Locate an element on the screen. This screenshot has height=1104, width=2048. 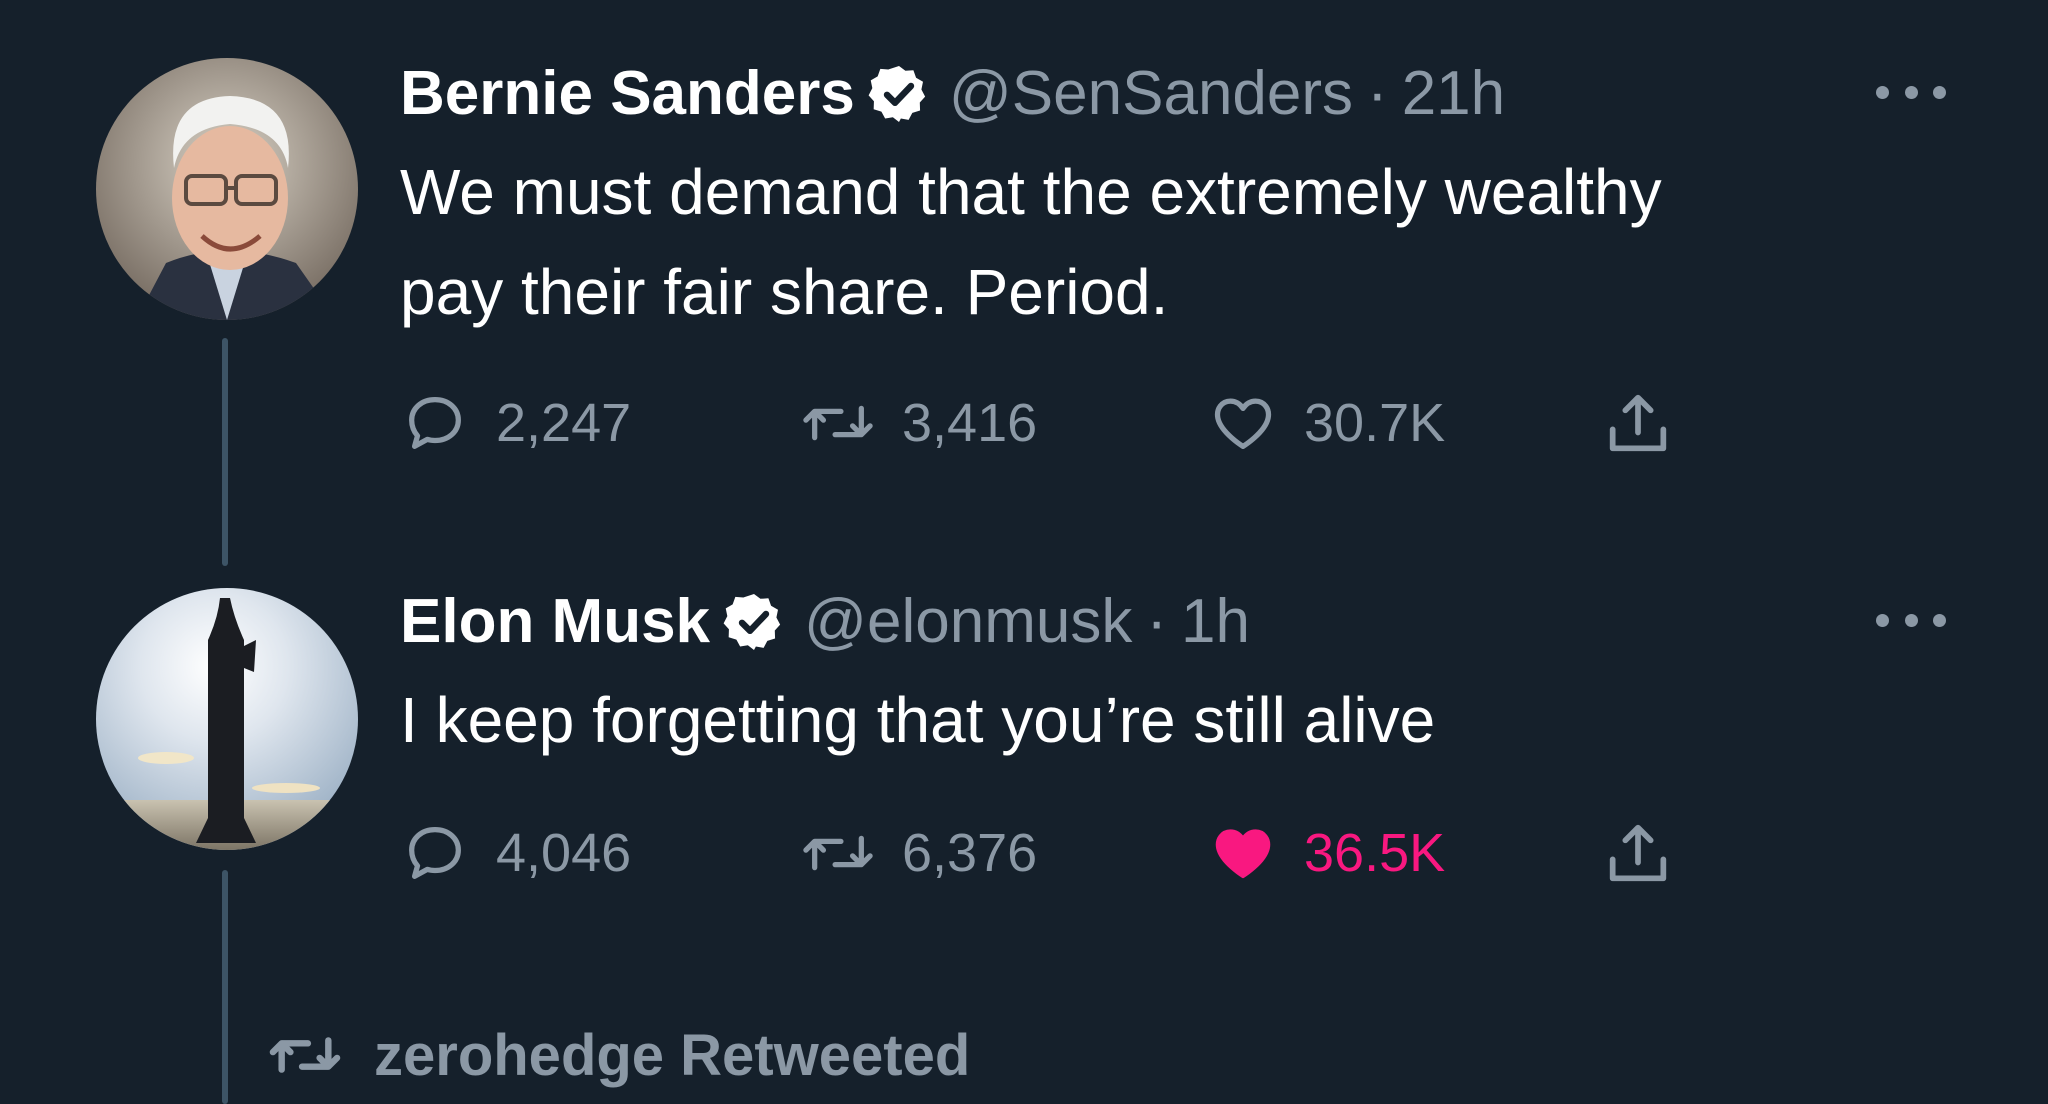
portrait-avatar-image is located at coordinates (227, 189).